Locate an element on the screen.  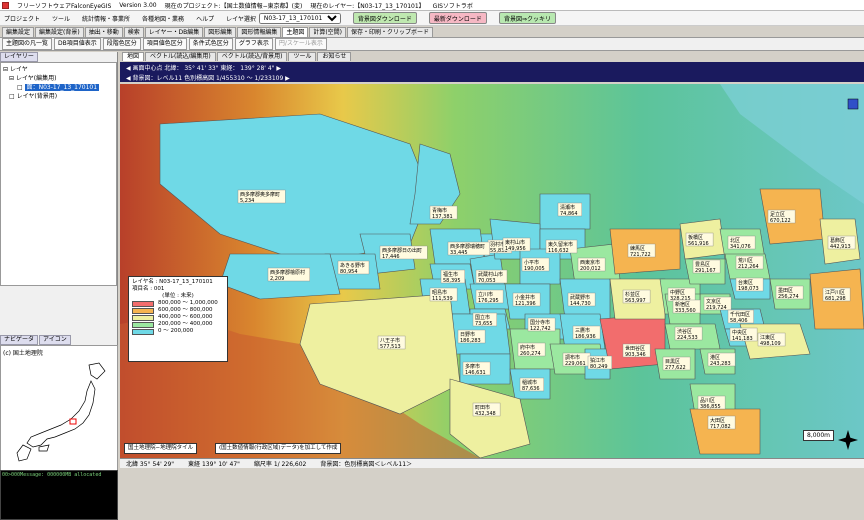
municipality-name: 北区 is located at coordinates (735, 240).